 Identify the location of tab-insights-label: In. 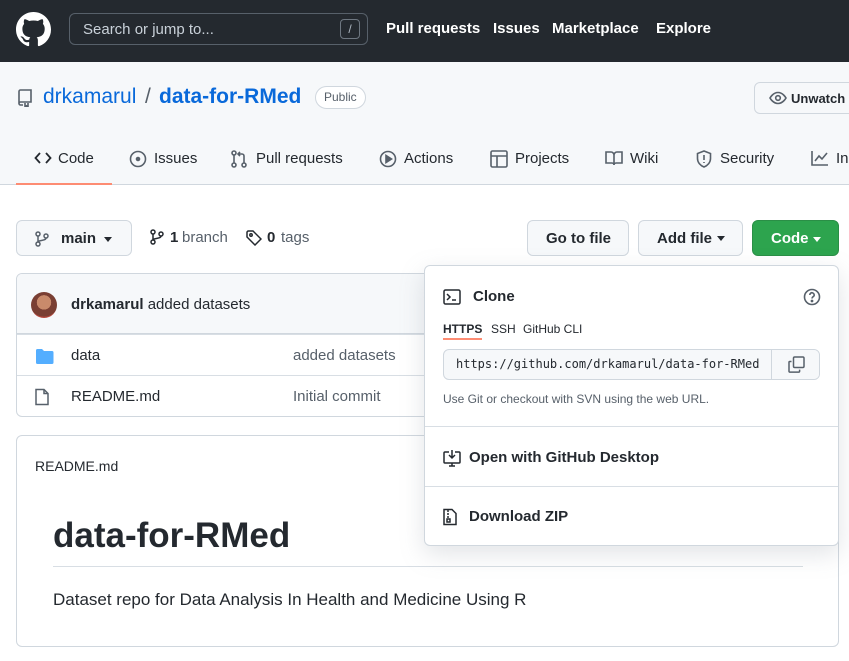
(842, 158).